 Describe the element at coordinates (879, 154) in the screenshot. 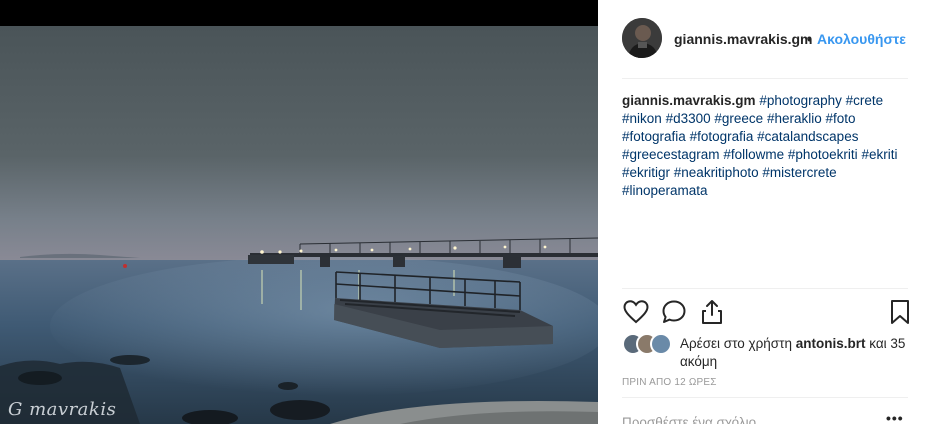

I see `hashtag-link: #ekriti` at that location.